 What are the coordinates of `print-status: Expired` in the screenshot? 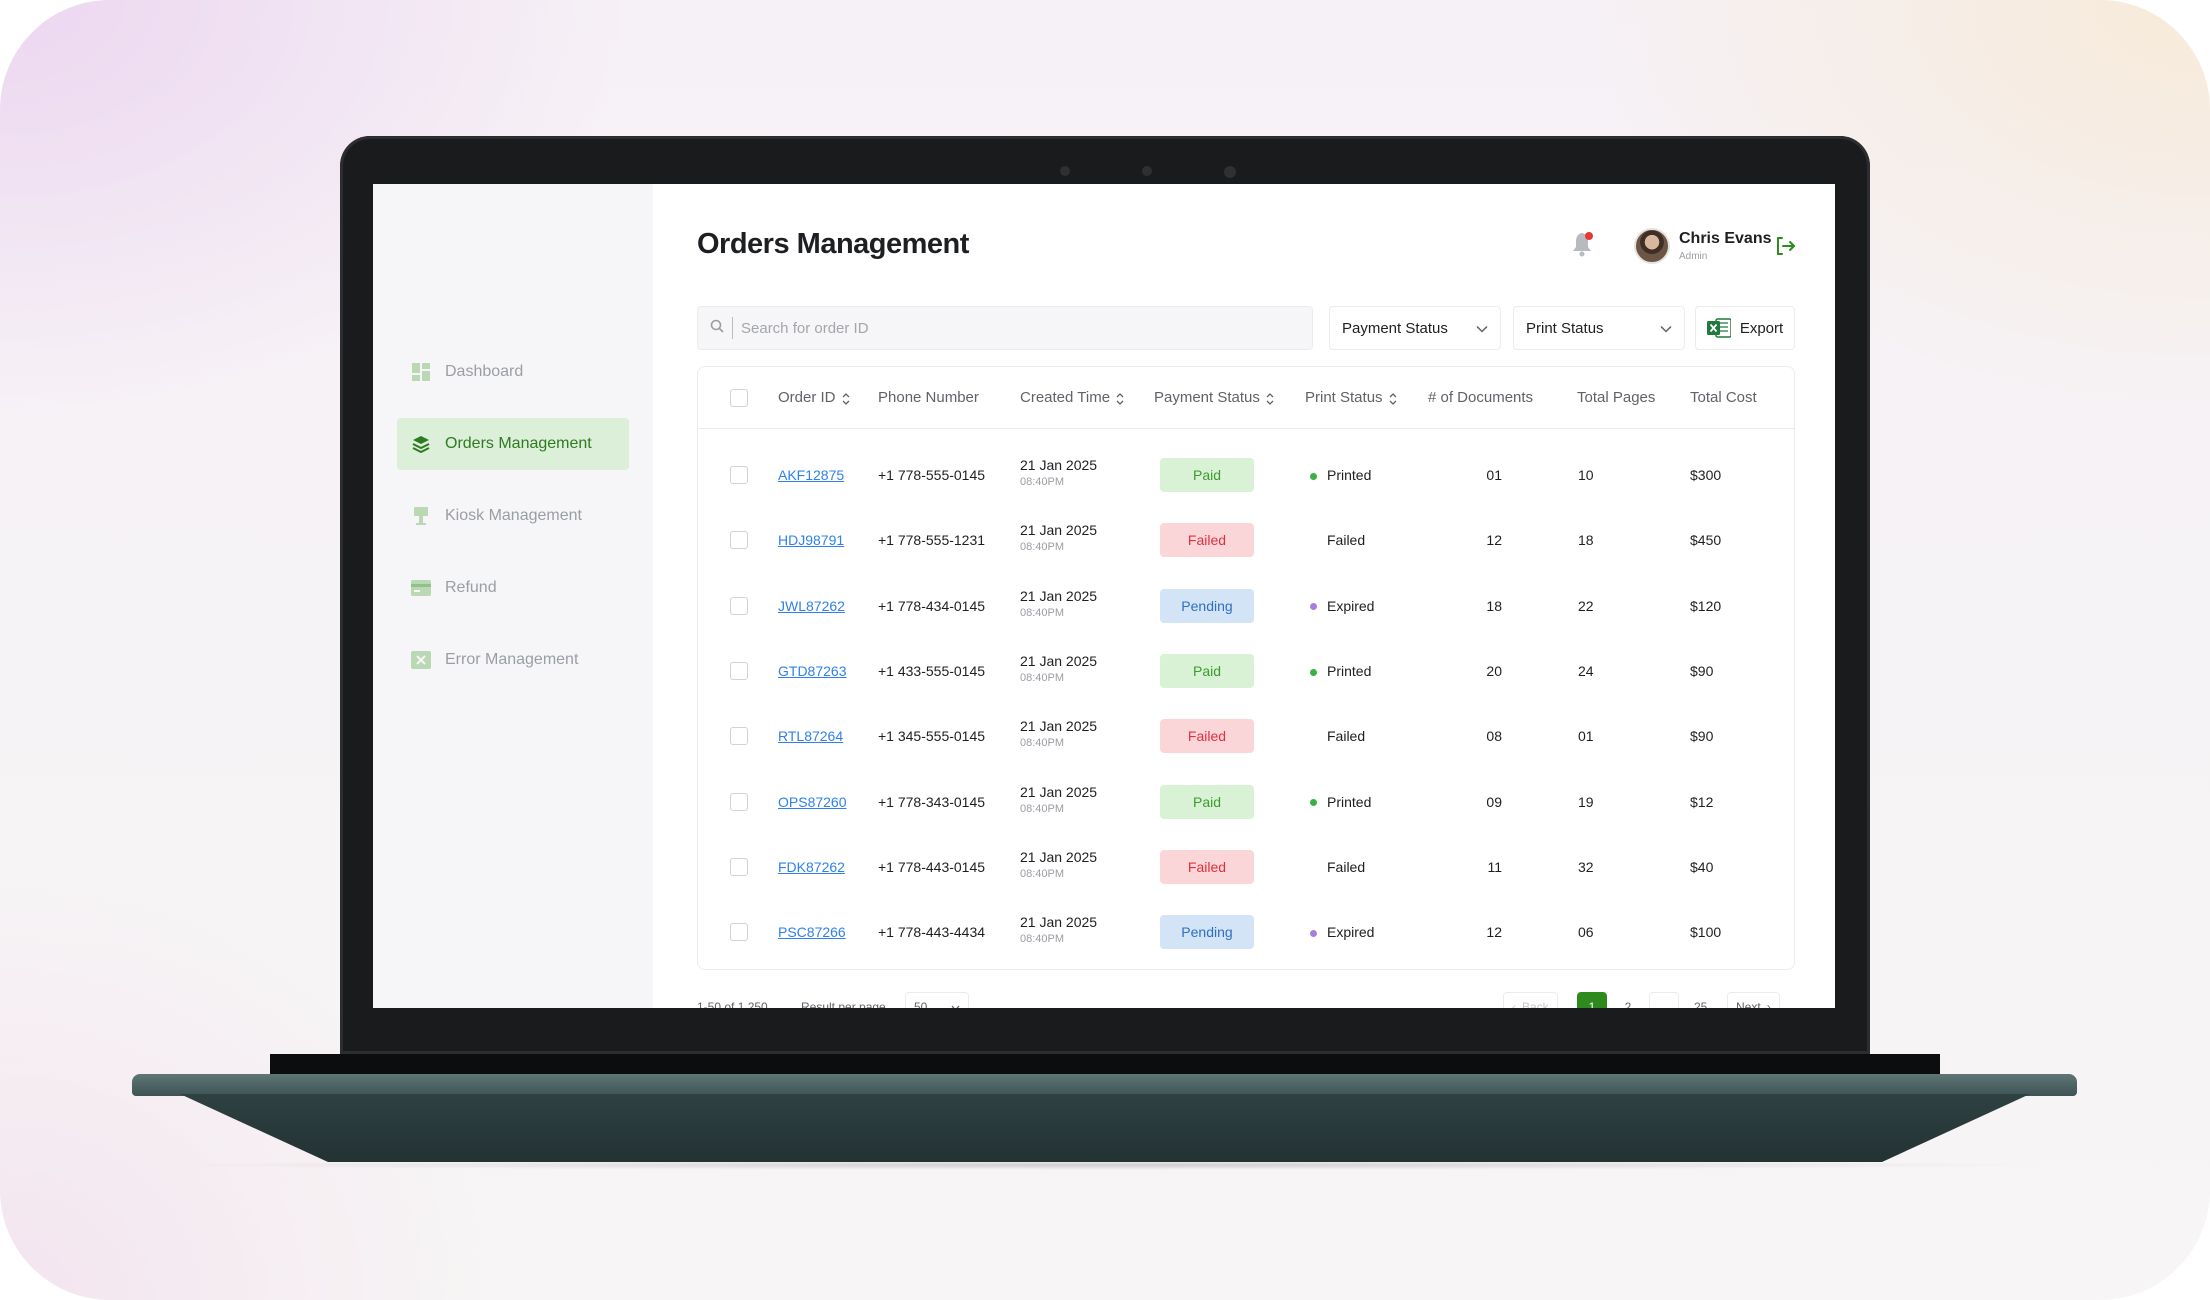 It's located at (1342, 932).